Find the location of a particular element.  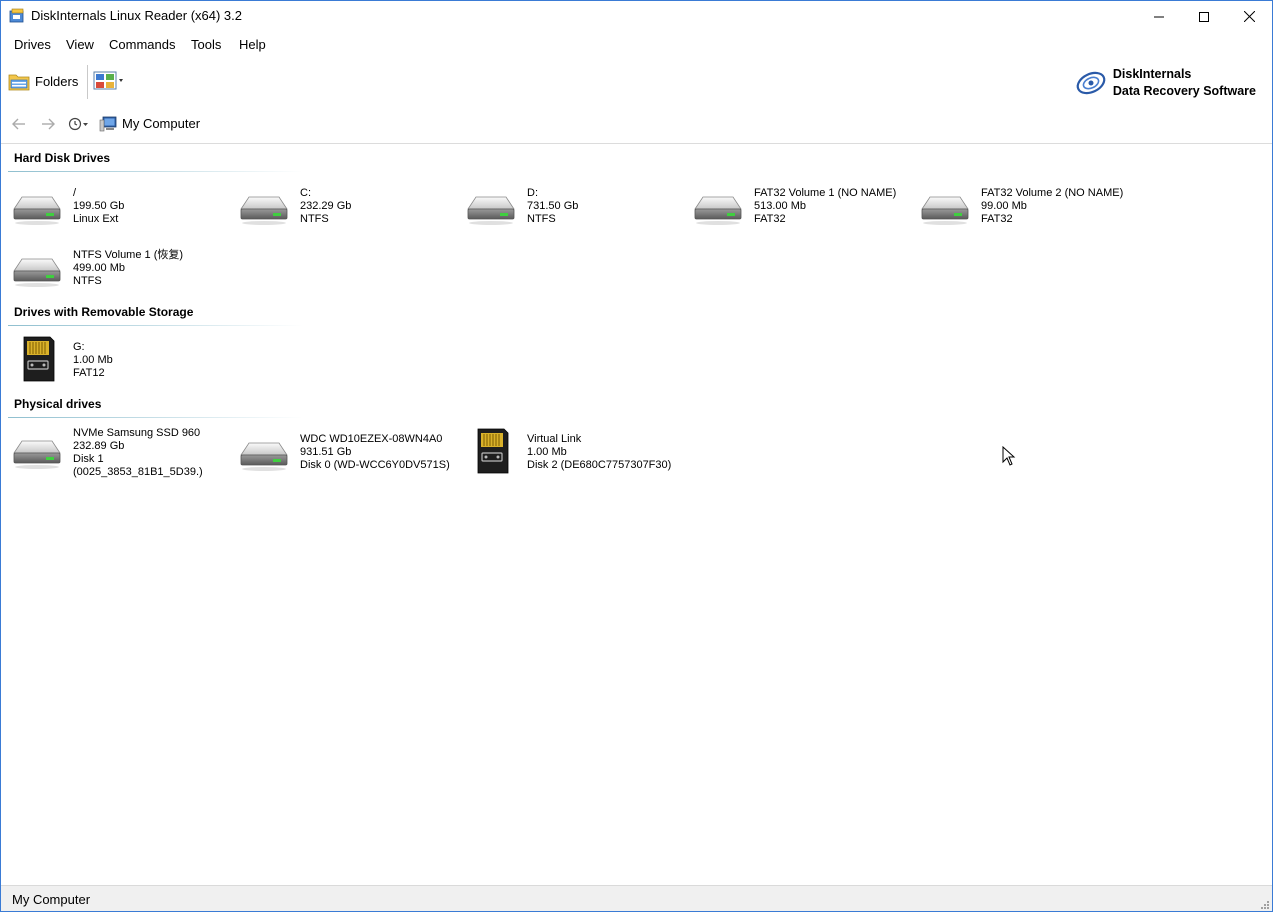

brand-line2: Data Recovery Software is located at coordinates (1184, 91).